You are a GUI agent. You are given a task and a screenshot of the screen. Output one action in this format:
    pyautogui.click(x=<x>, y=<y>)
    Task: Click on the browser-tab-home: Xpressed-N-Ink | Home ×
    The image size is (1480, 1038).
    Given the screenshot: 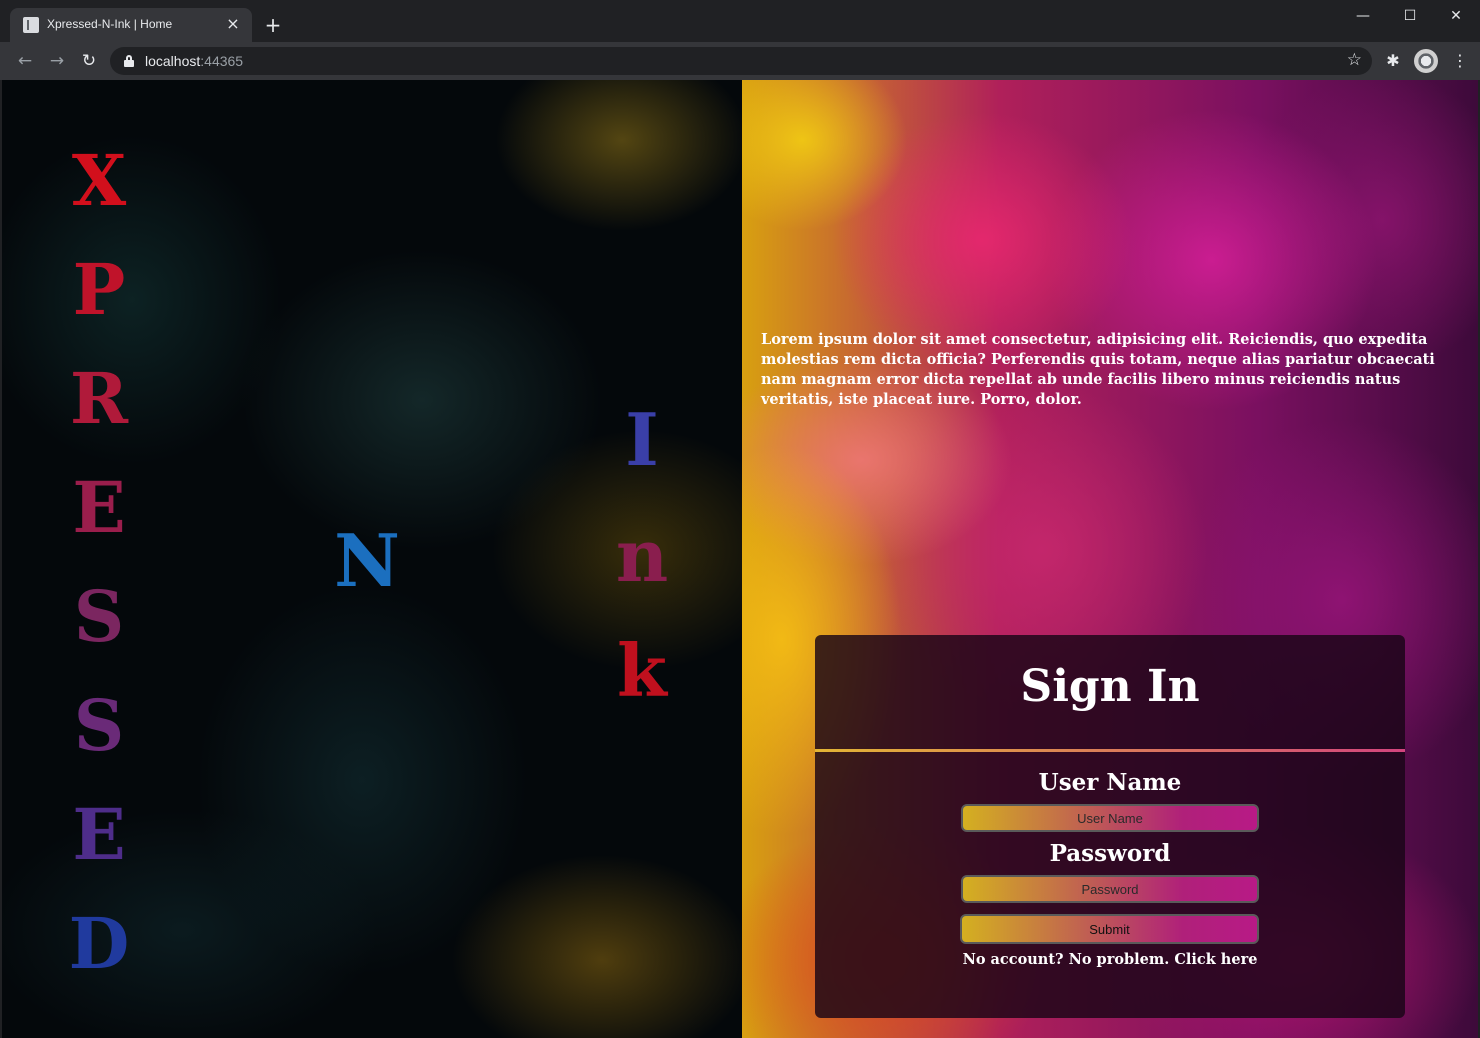 What is the action you would take?
    pyautogui.click(x=131, y=25)
    